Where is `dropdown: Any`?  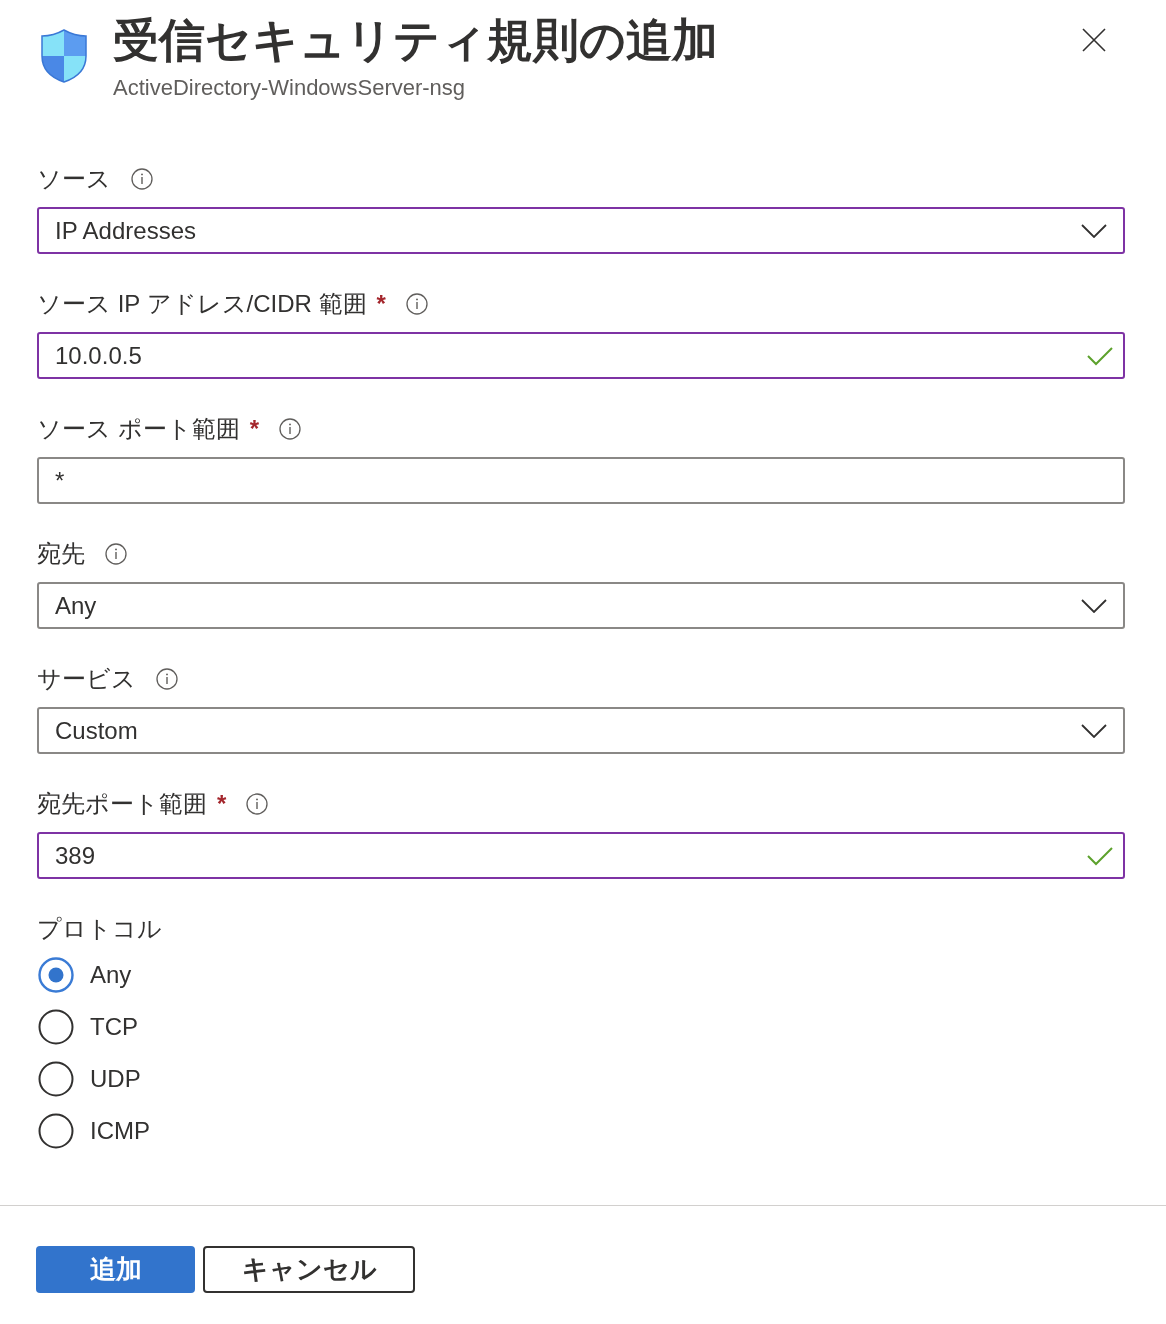
dropdown: Any is located at coordinates (581, 605).